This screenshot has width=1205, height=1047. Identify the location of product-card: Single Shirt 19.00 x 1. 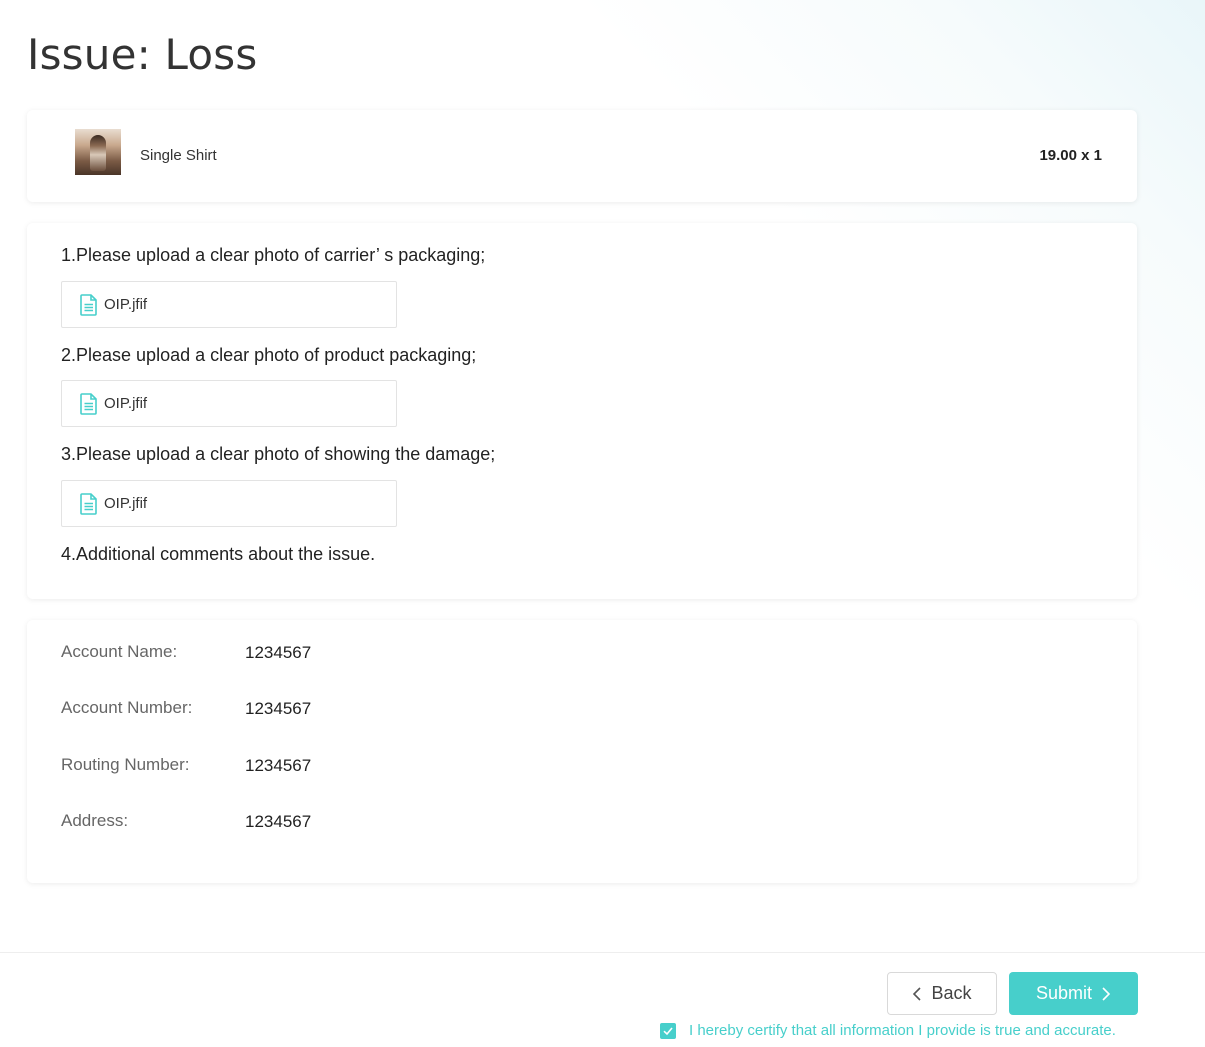
(582, 156).